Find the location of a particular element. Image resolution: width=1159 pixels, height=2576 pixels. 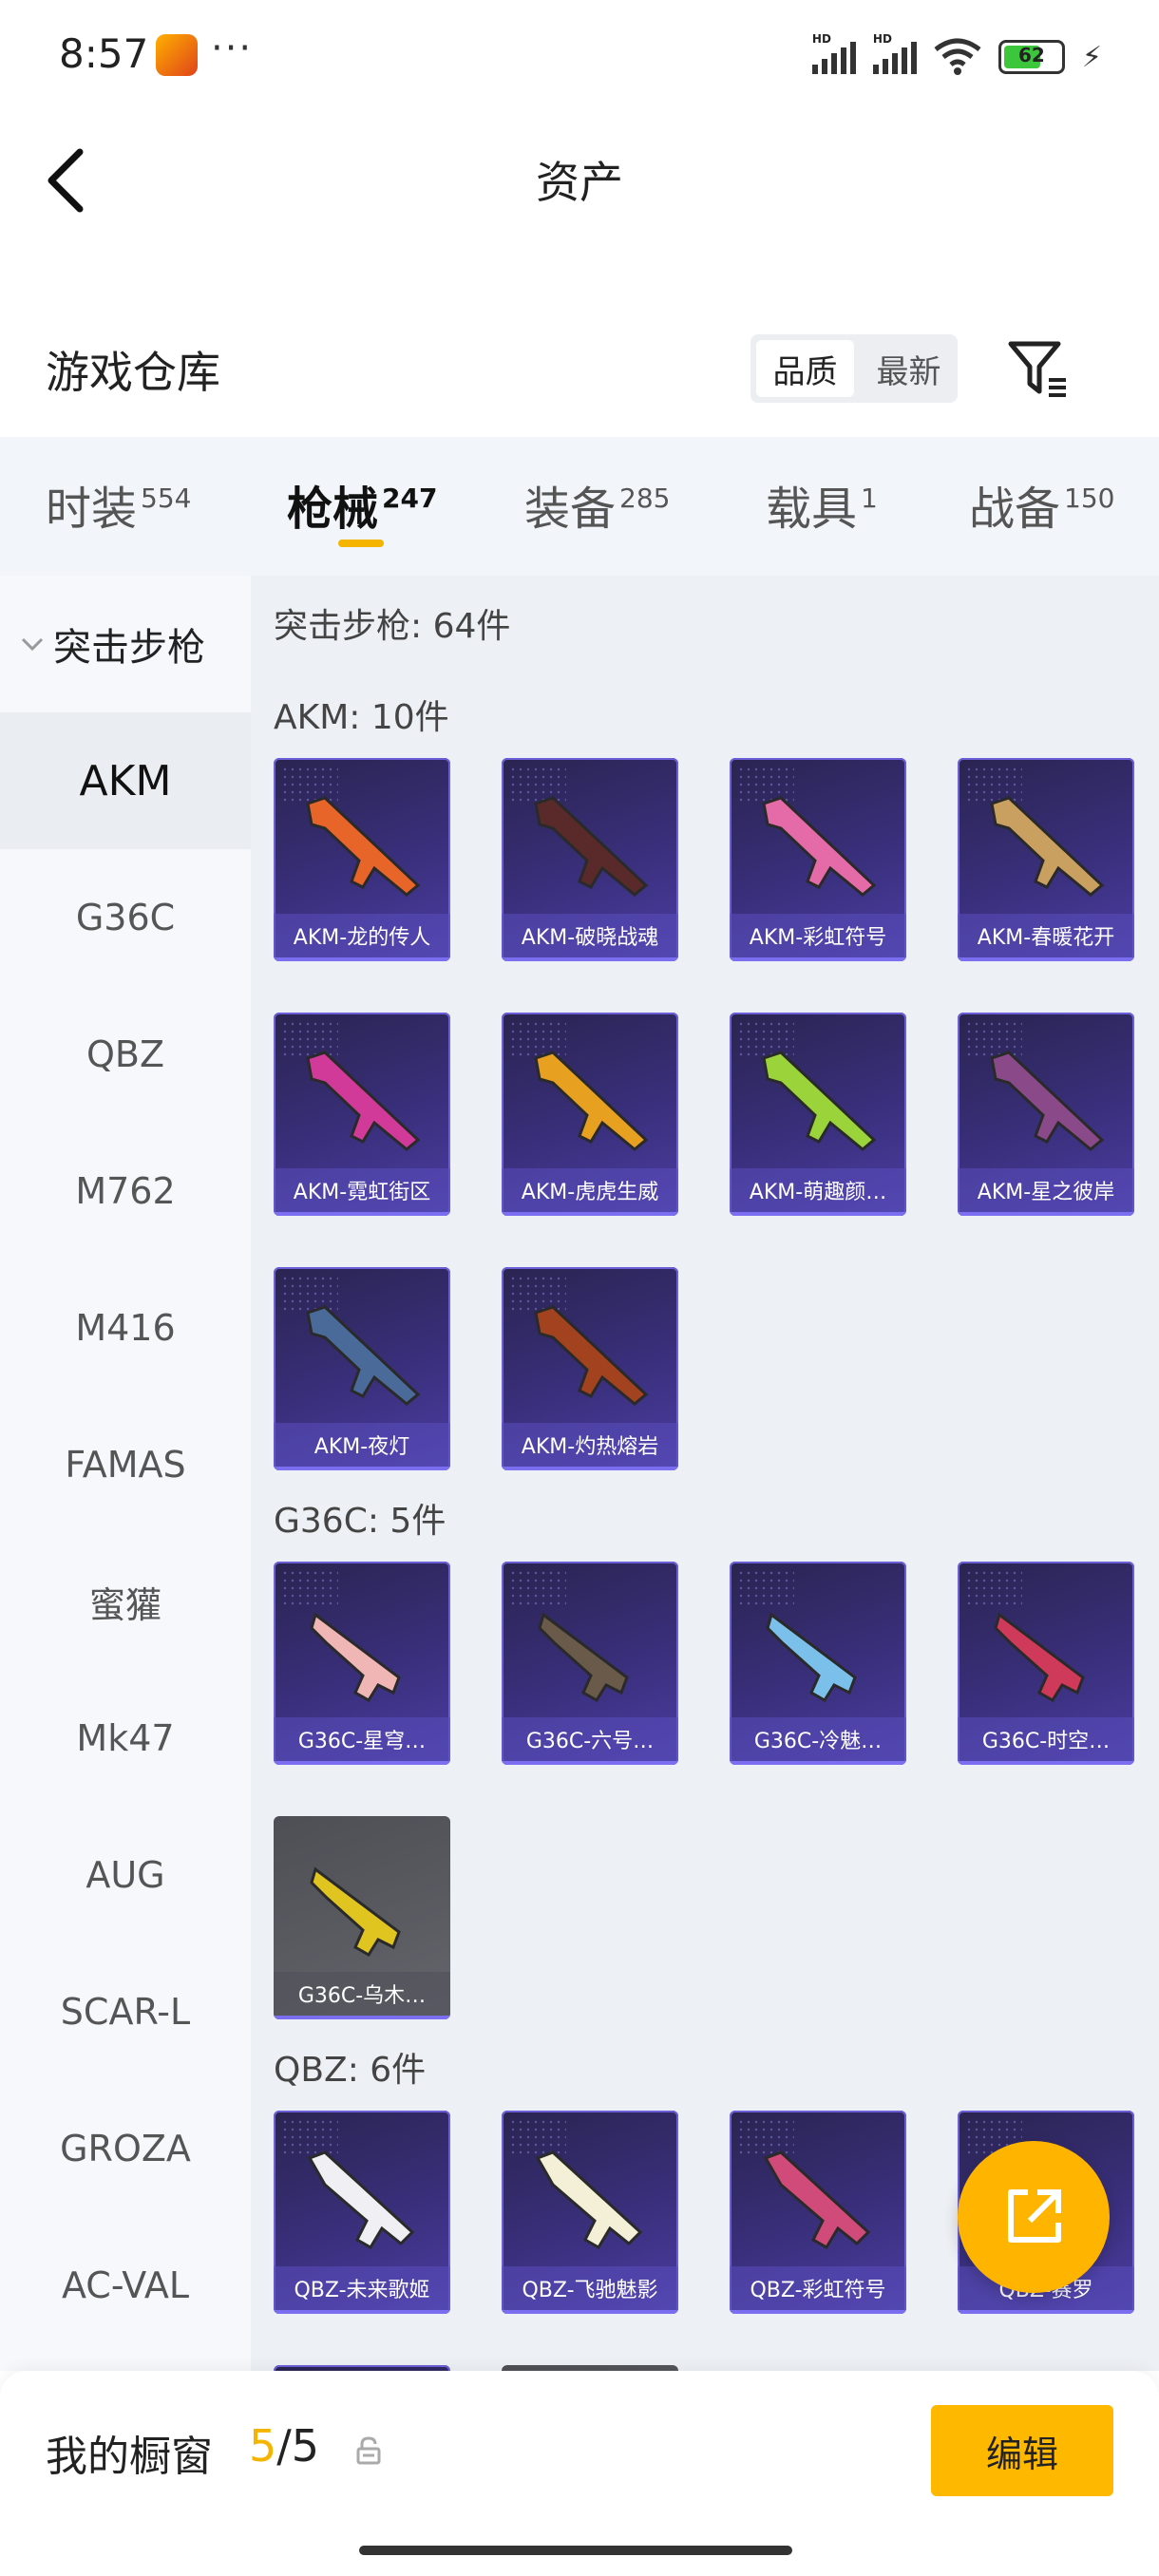

sidebar-item-g36c: G36C is located at coordinates (125, 917).